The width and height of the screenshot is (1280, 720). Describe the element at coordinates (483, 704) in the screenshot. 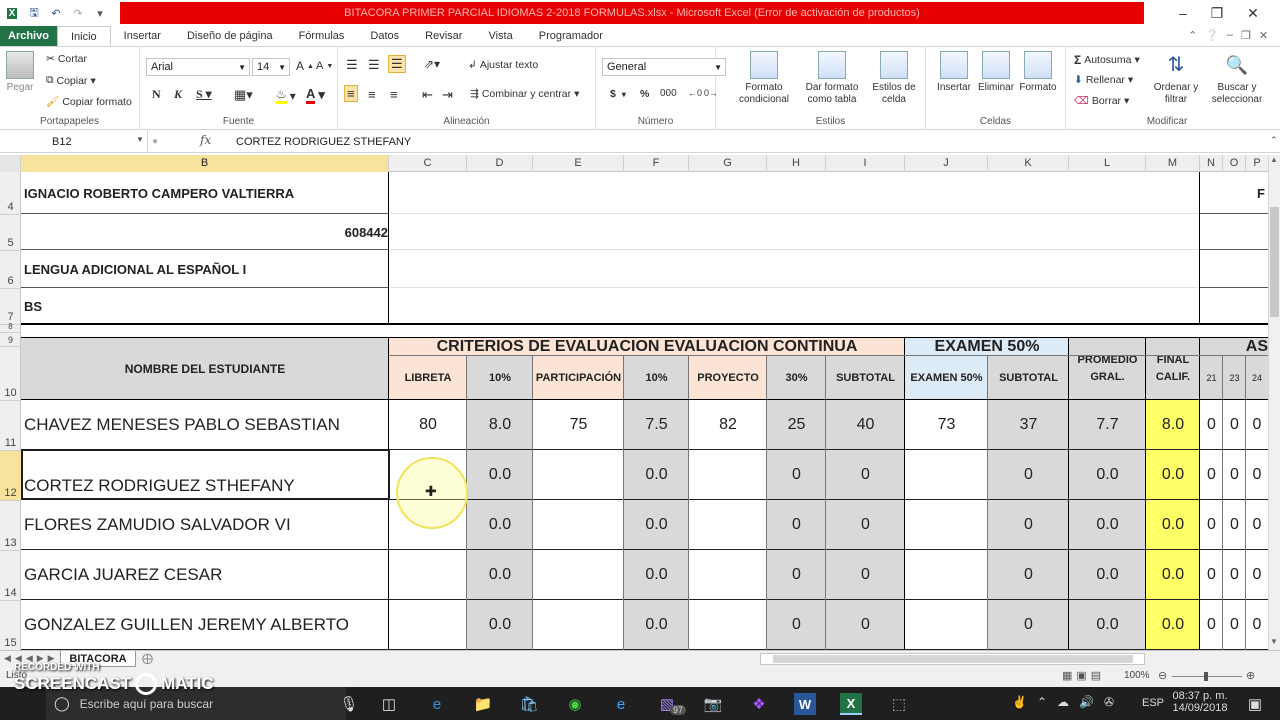

I see `file-explorer-icon: 📁` at that location.